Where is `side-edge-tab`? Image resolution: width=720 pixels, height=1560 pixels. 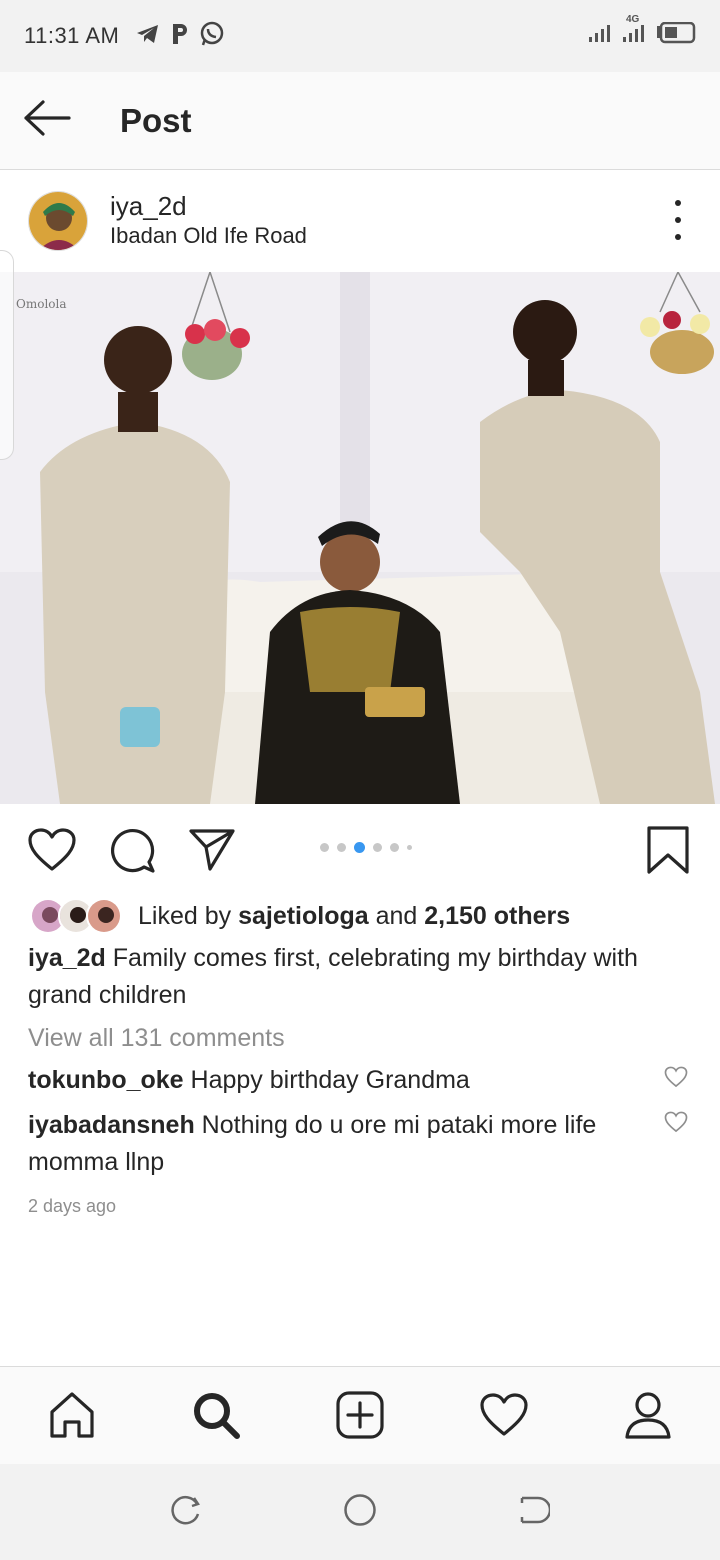
side-edge-tab is located at coordinates (7, 355).